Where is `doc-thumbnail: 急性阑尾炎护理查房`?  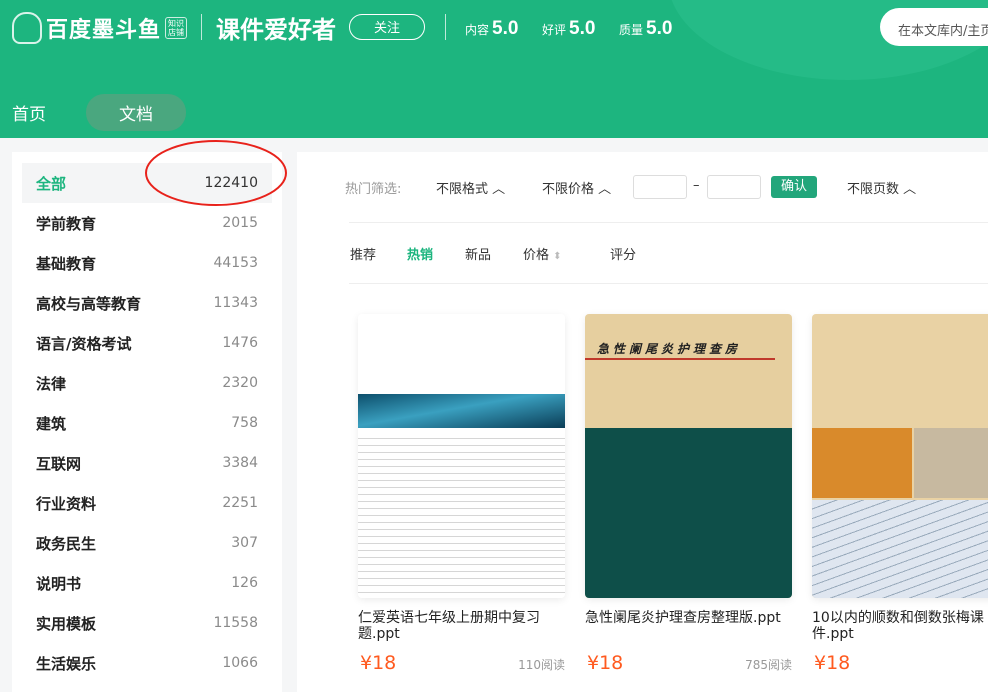
doc-thumbnail: 急性阑尾炎护理查房 is located at coordinates (688, 456).